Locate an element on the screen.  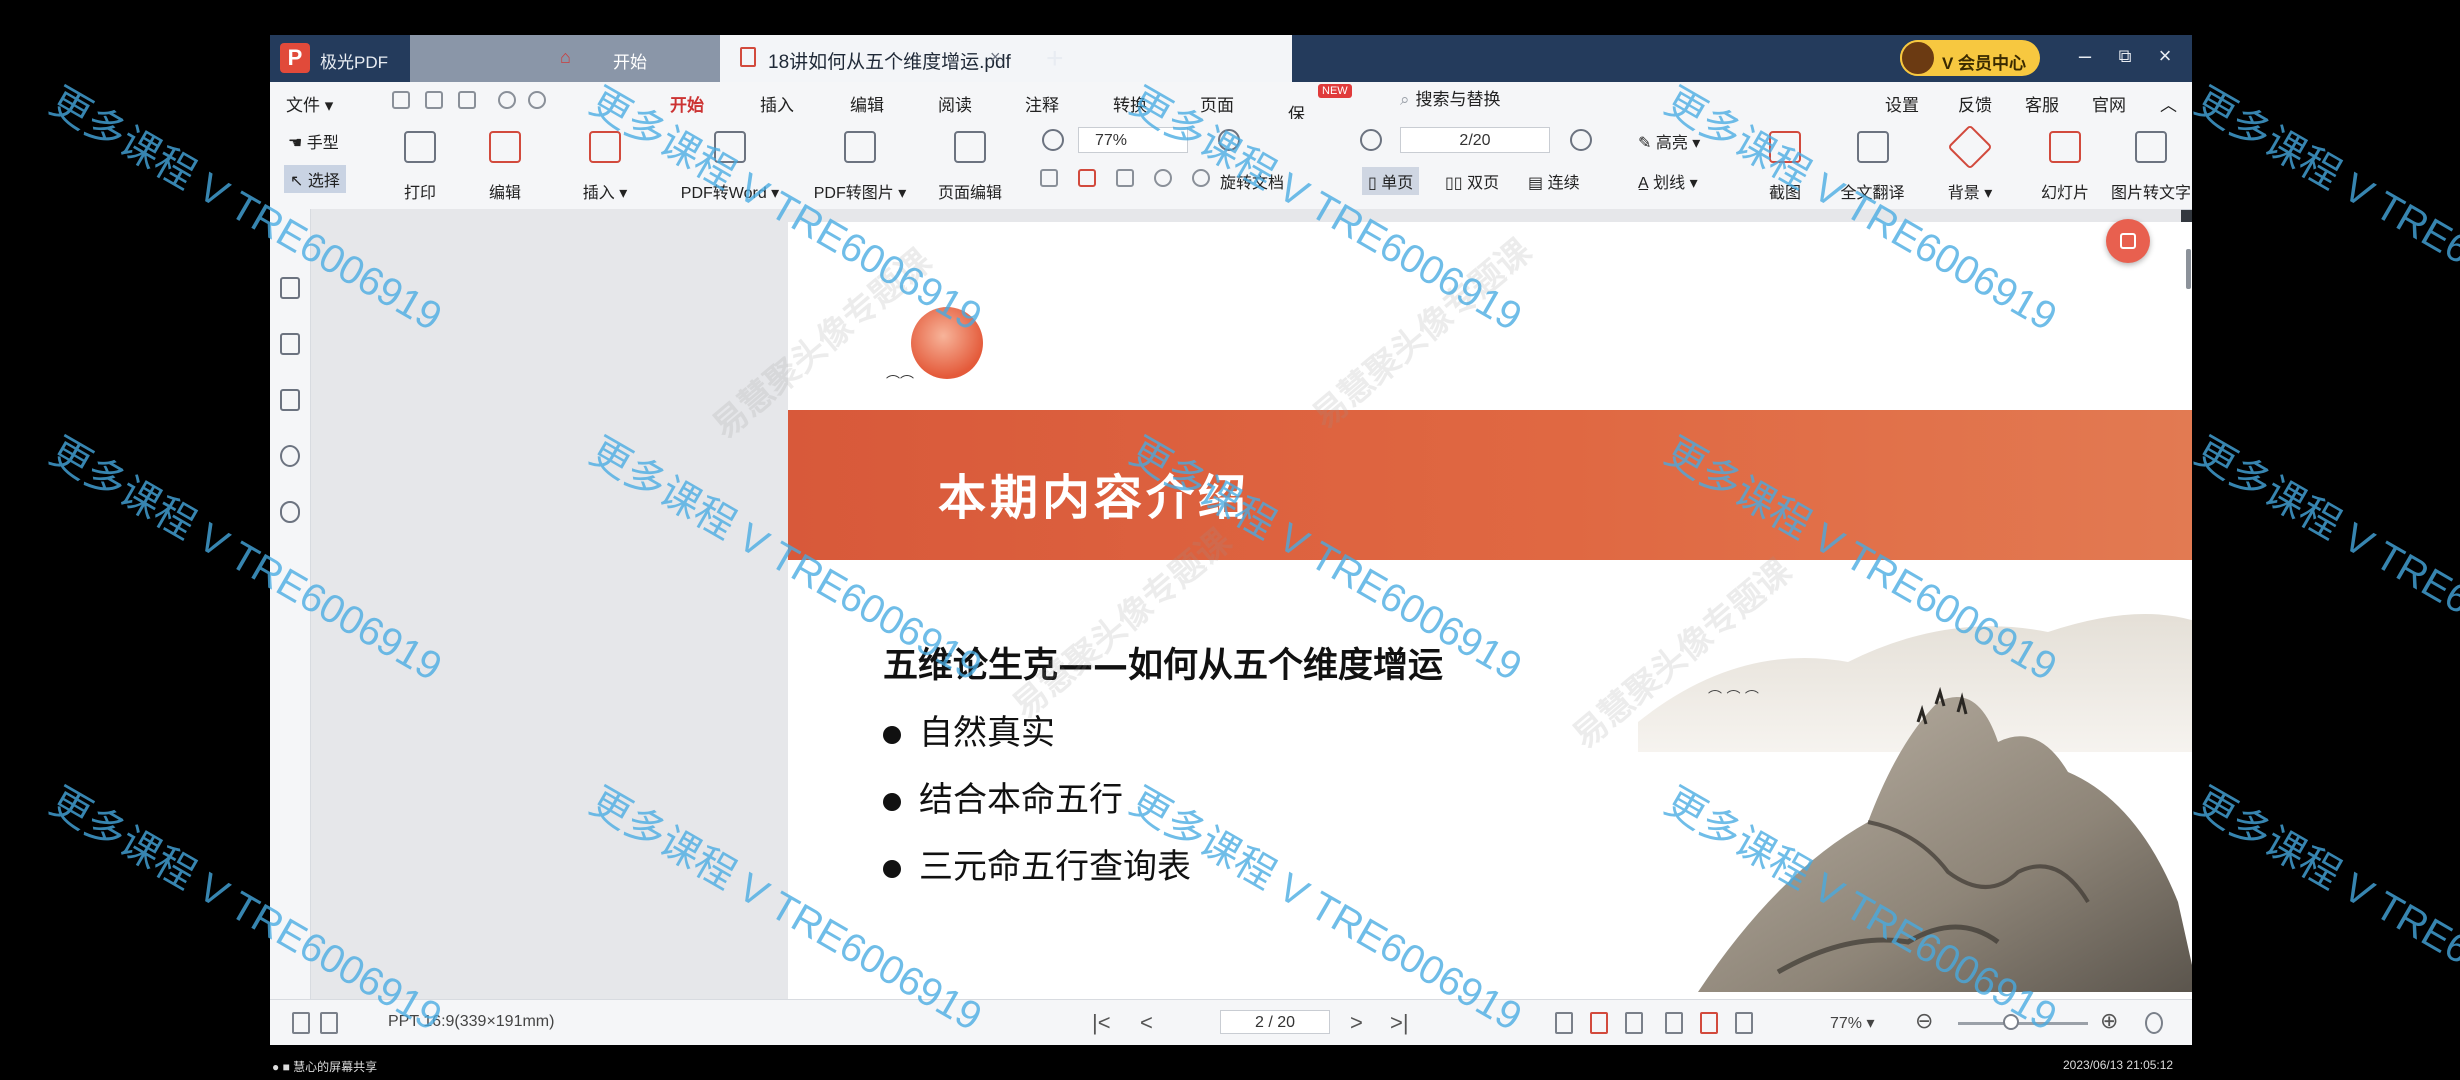
view-continuous-icon is located at coordinates (1599, 1023).